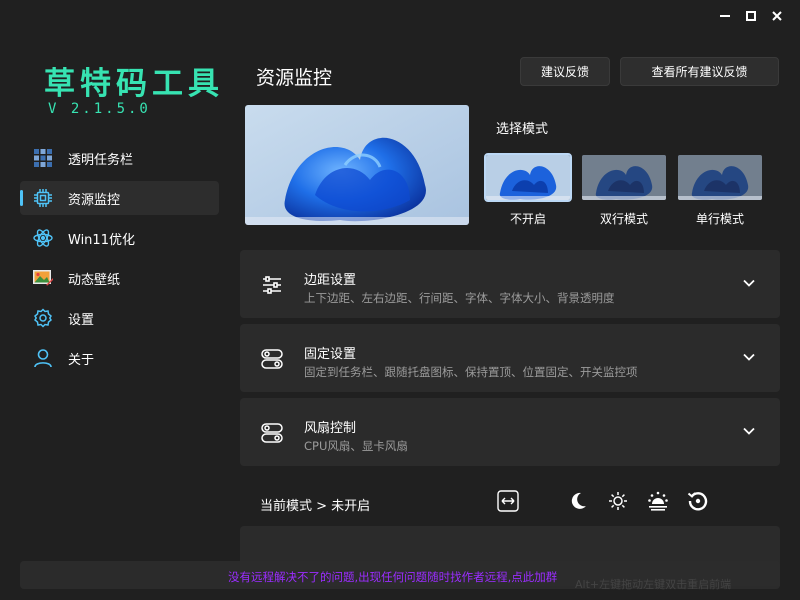 This screenshot has width=800, height=600. Describe the element at coordinates (43, 198) in the screenshot. I see `cpu-chip-icon` at that location.